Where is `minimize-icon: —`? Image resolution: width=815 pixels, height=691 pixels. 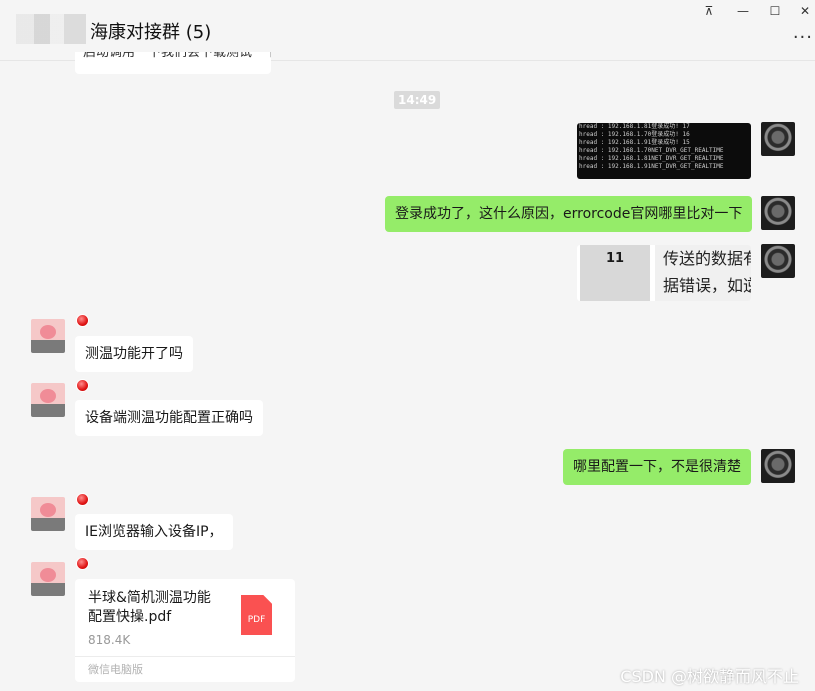 minimize-icon: — is located at coordinates (743, 11).